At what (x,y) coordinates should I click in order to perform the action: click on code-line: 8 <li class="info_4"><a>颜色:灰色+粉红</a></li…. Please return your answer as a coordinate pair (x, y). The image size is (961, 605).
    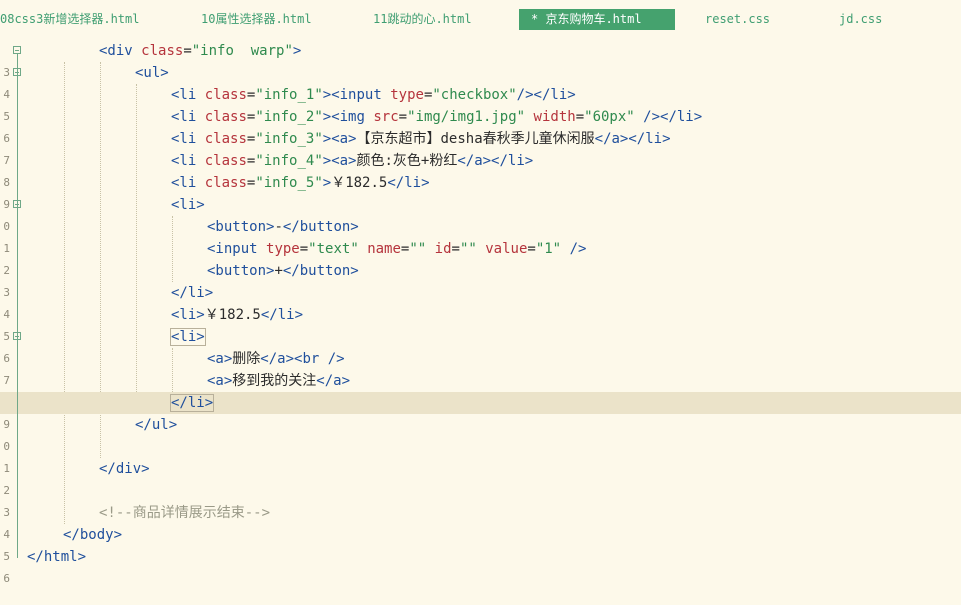
    Looking at the image, I should click on (480, 169).